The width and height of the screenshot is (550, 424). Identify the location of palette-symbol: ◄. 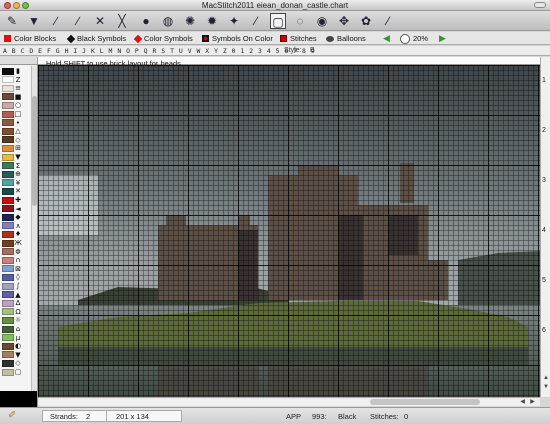
(18, 208).